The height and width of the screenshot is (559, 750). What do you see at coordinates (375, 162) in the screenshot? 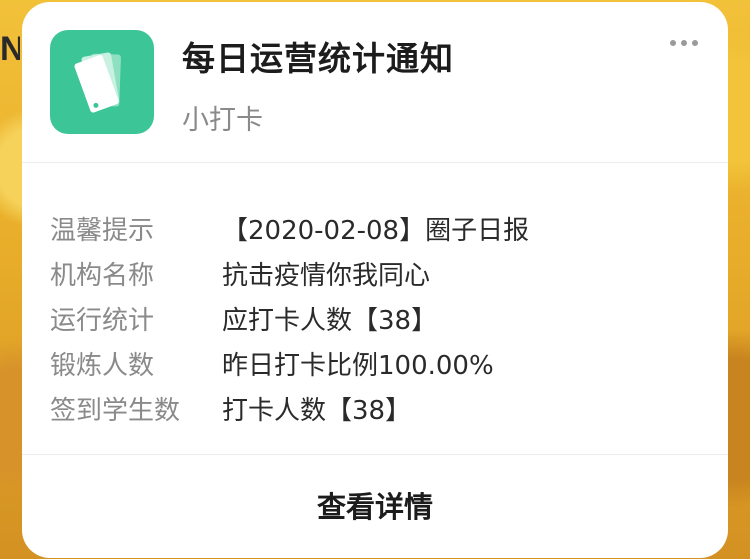
I see `header-divider` at bounding box center [375, 162].